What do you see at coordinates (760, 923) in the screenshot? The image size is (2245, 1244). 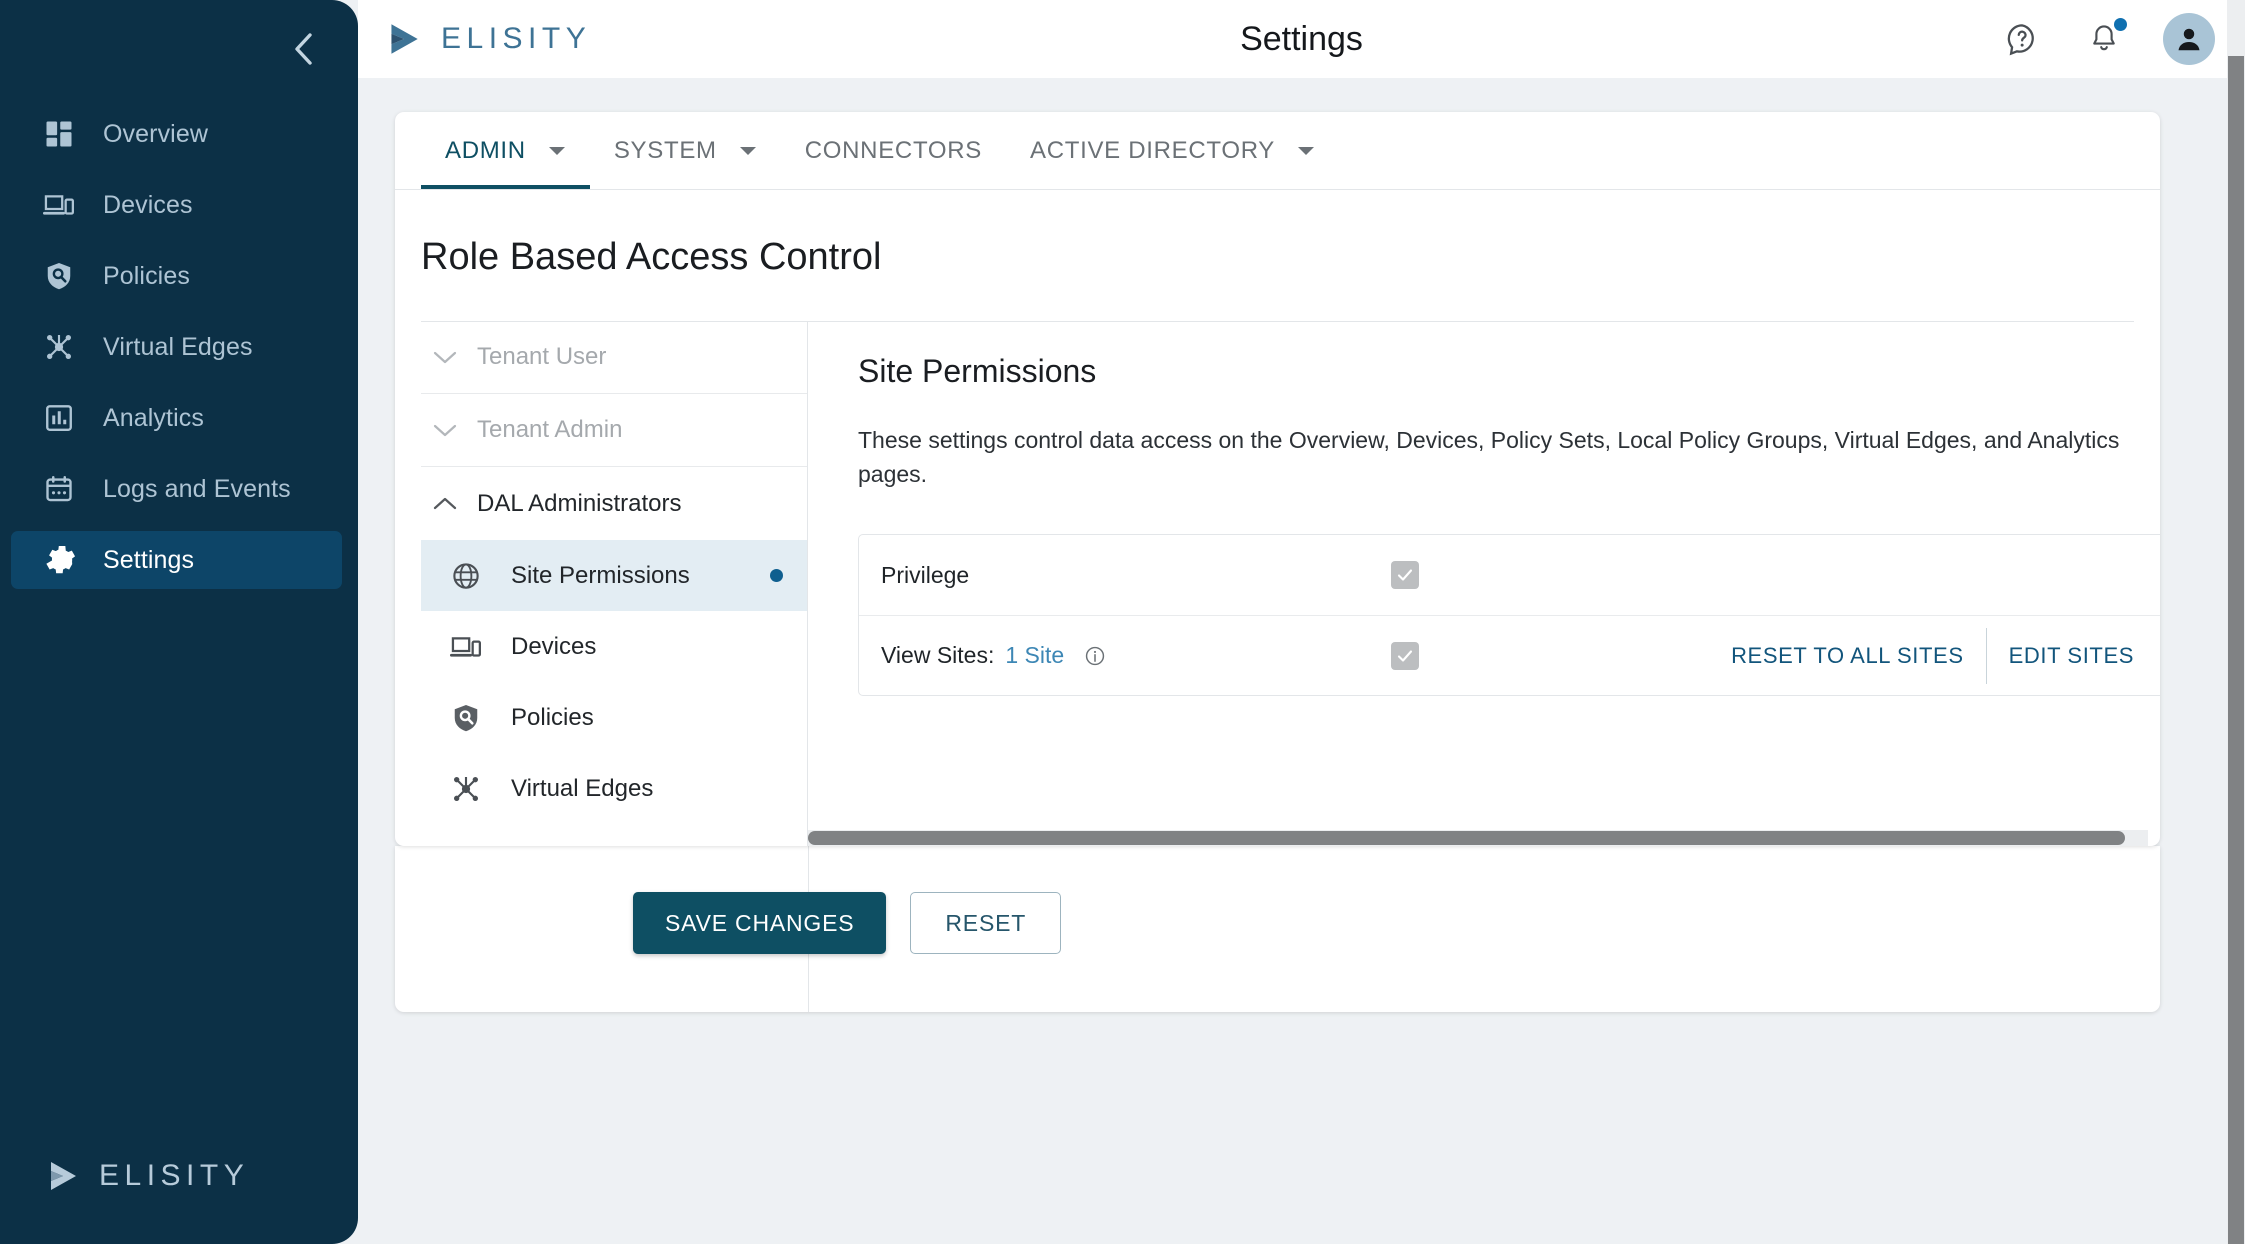 I see `save-changes-button: SAVE CHANGES` at bounding box center [760, 923].